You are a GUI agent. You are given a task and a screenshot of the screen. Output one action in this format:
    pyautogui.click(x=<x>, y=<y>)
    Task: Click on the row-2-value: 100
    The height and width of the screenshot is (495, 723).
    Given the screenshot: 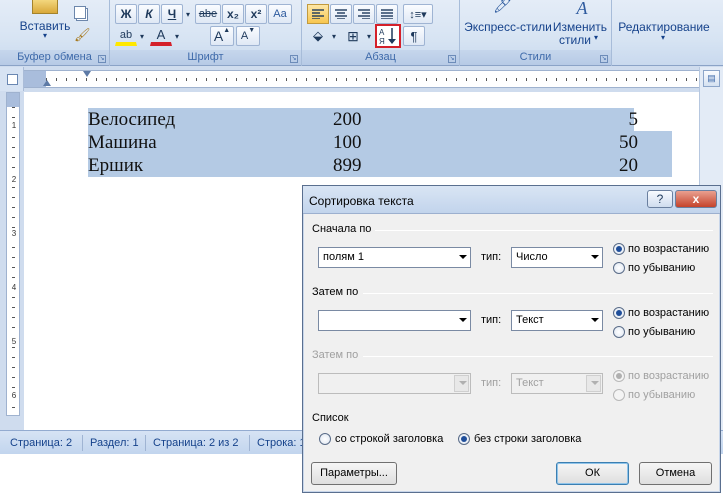 What is the action you would take?
    pyautogui.click(x=347, y=142)
    